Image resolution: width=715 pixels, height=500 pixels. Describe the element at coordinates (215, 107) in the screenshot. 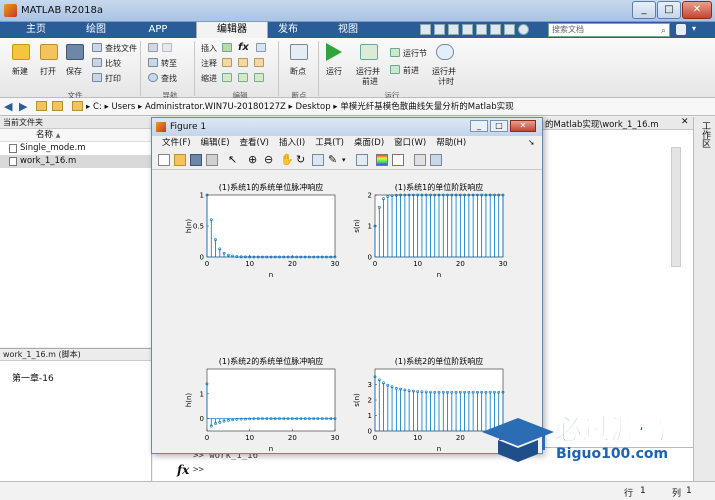

I see `path-segment-user: Administrator.WIN7U-20180127Z` at that location.